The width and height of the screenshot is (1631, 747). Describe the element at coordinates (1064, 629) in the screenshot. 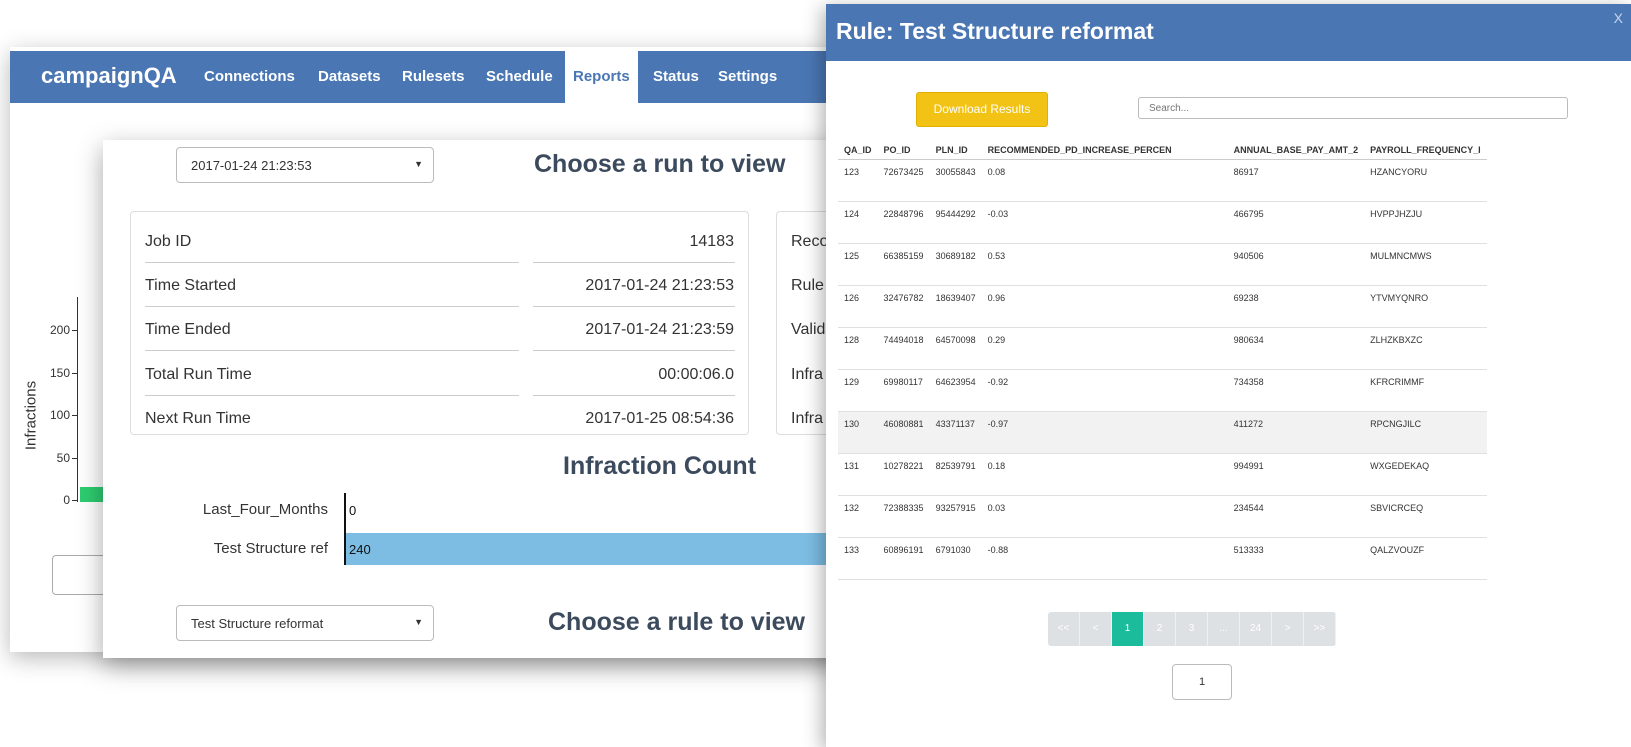

I see `page-button: <<` at that location.